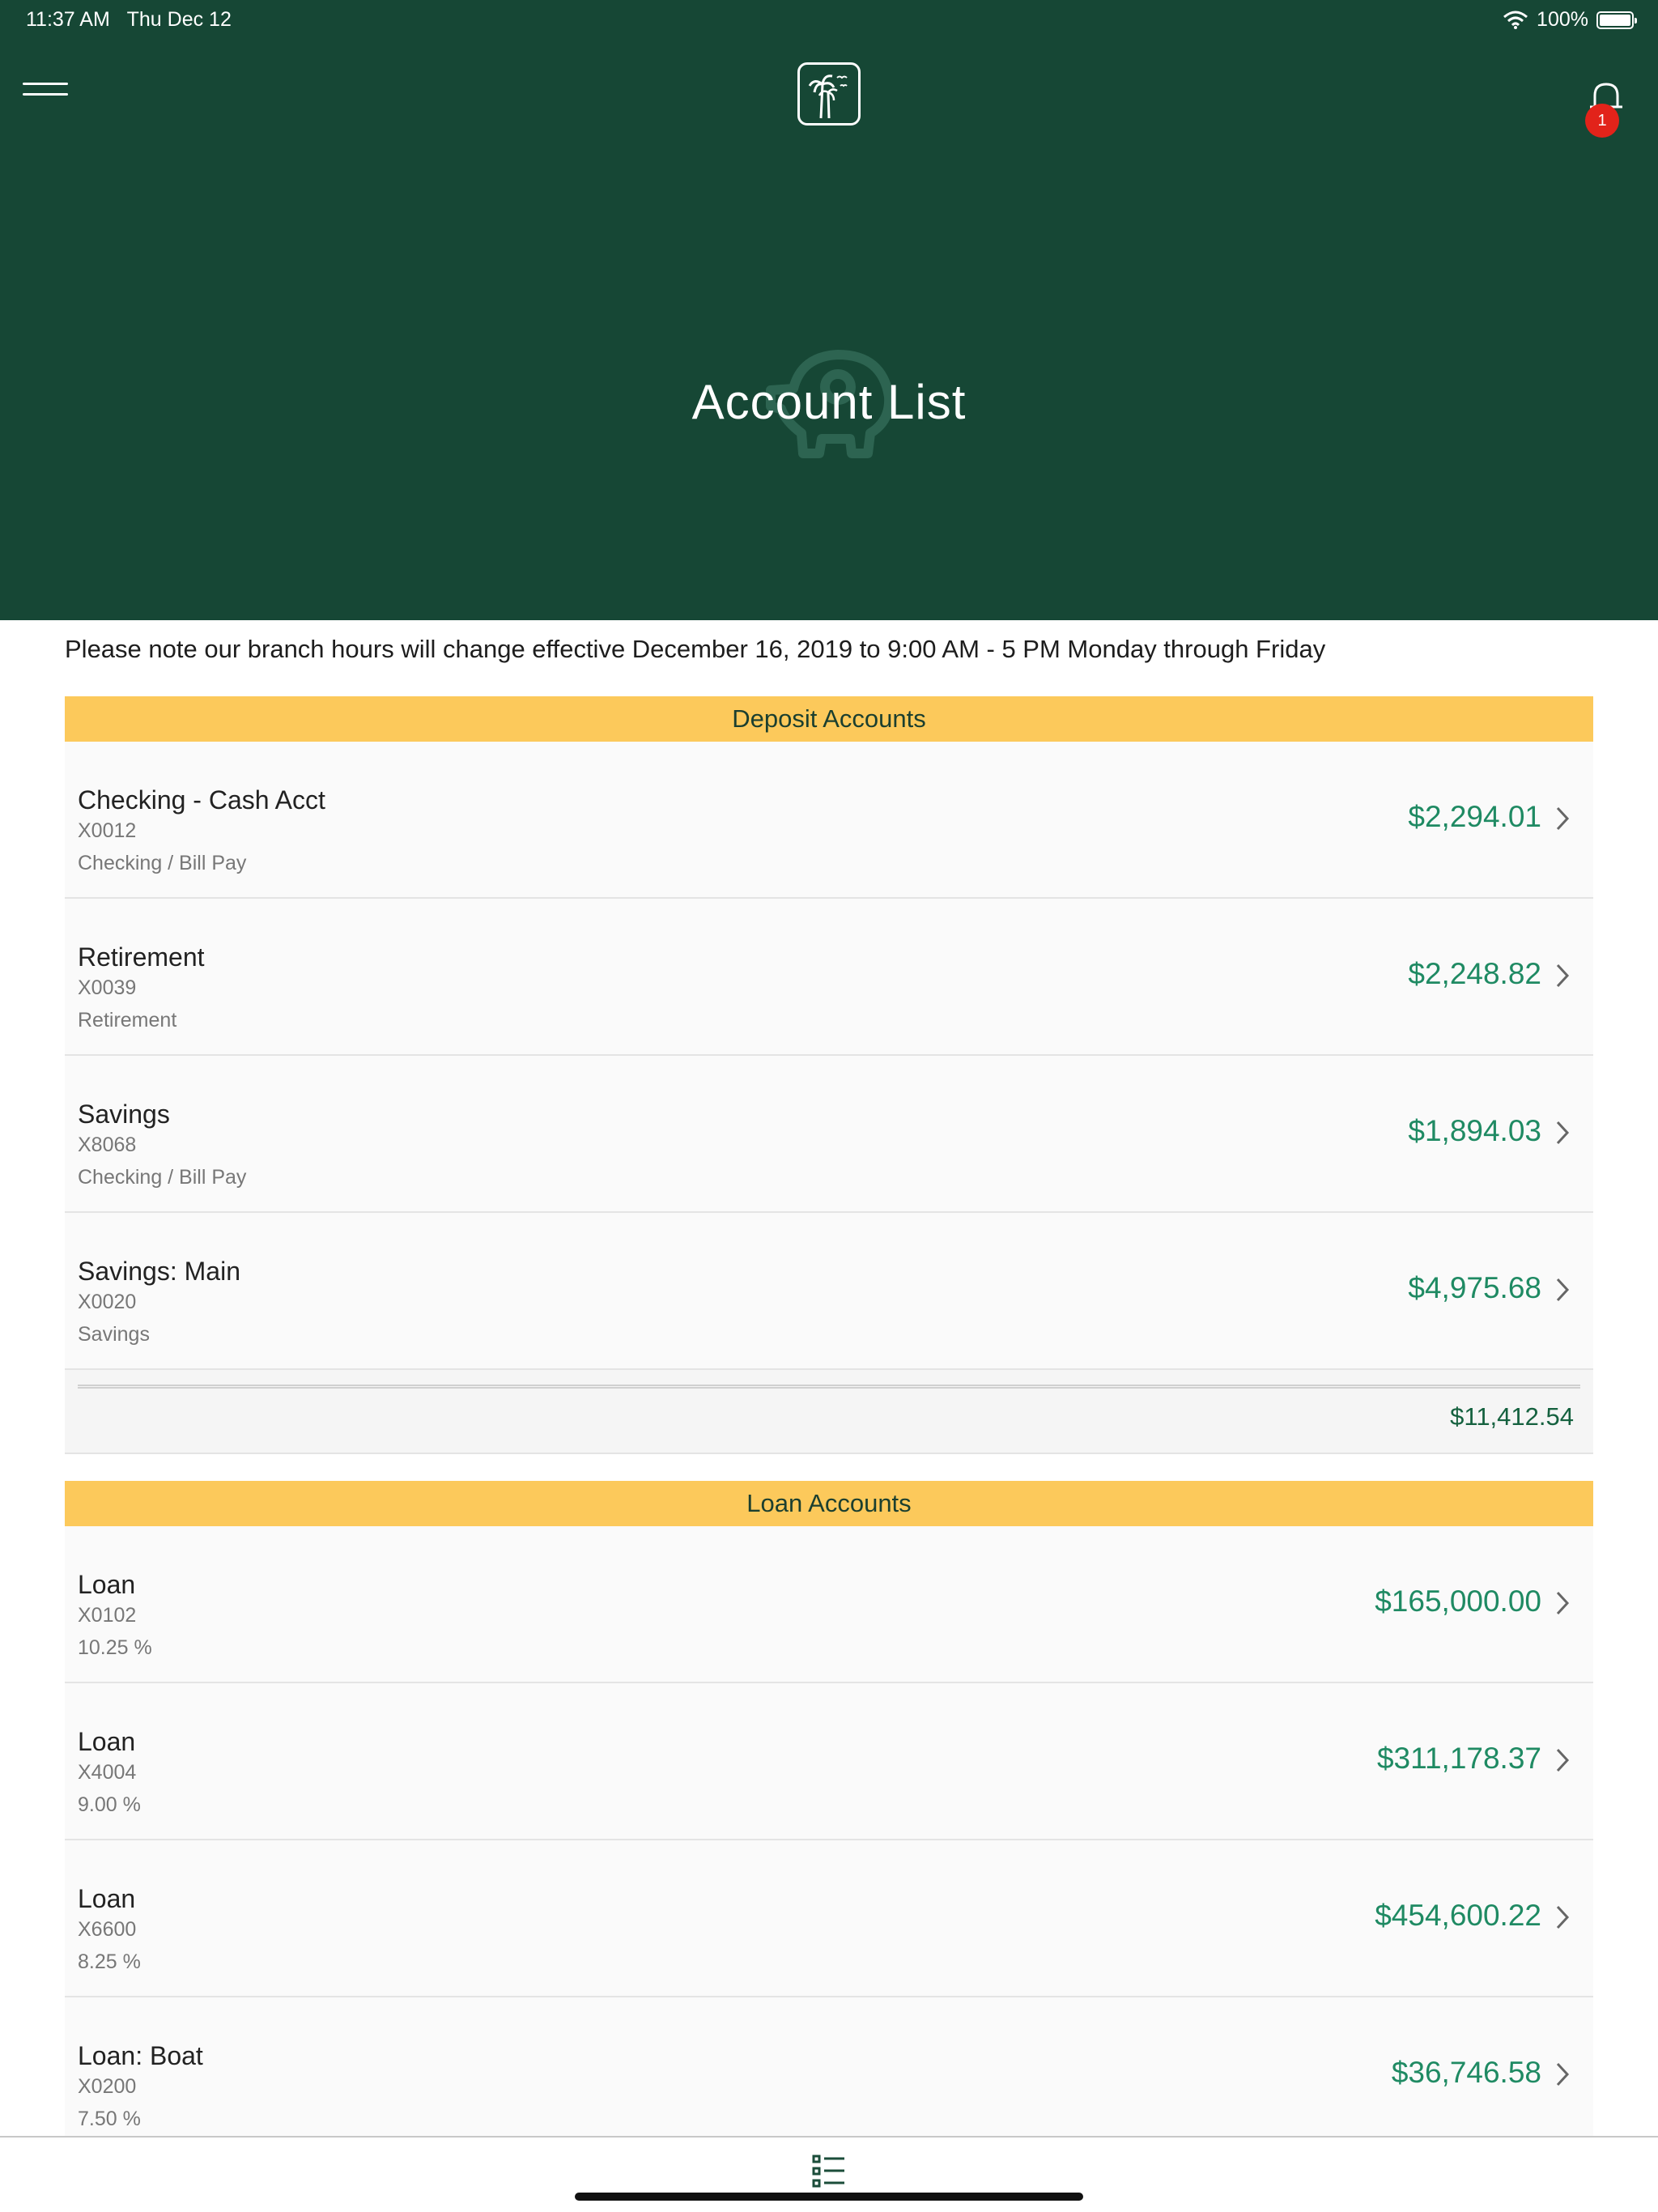  I want to click on account-row: Loan X4004 9.00 % $311,178.37, so click(829, 1762).